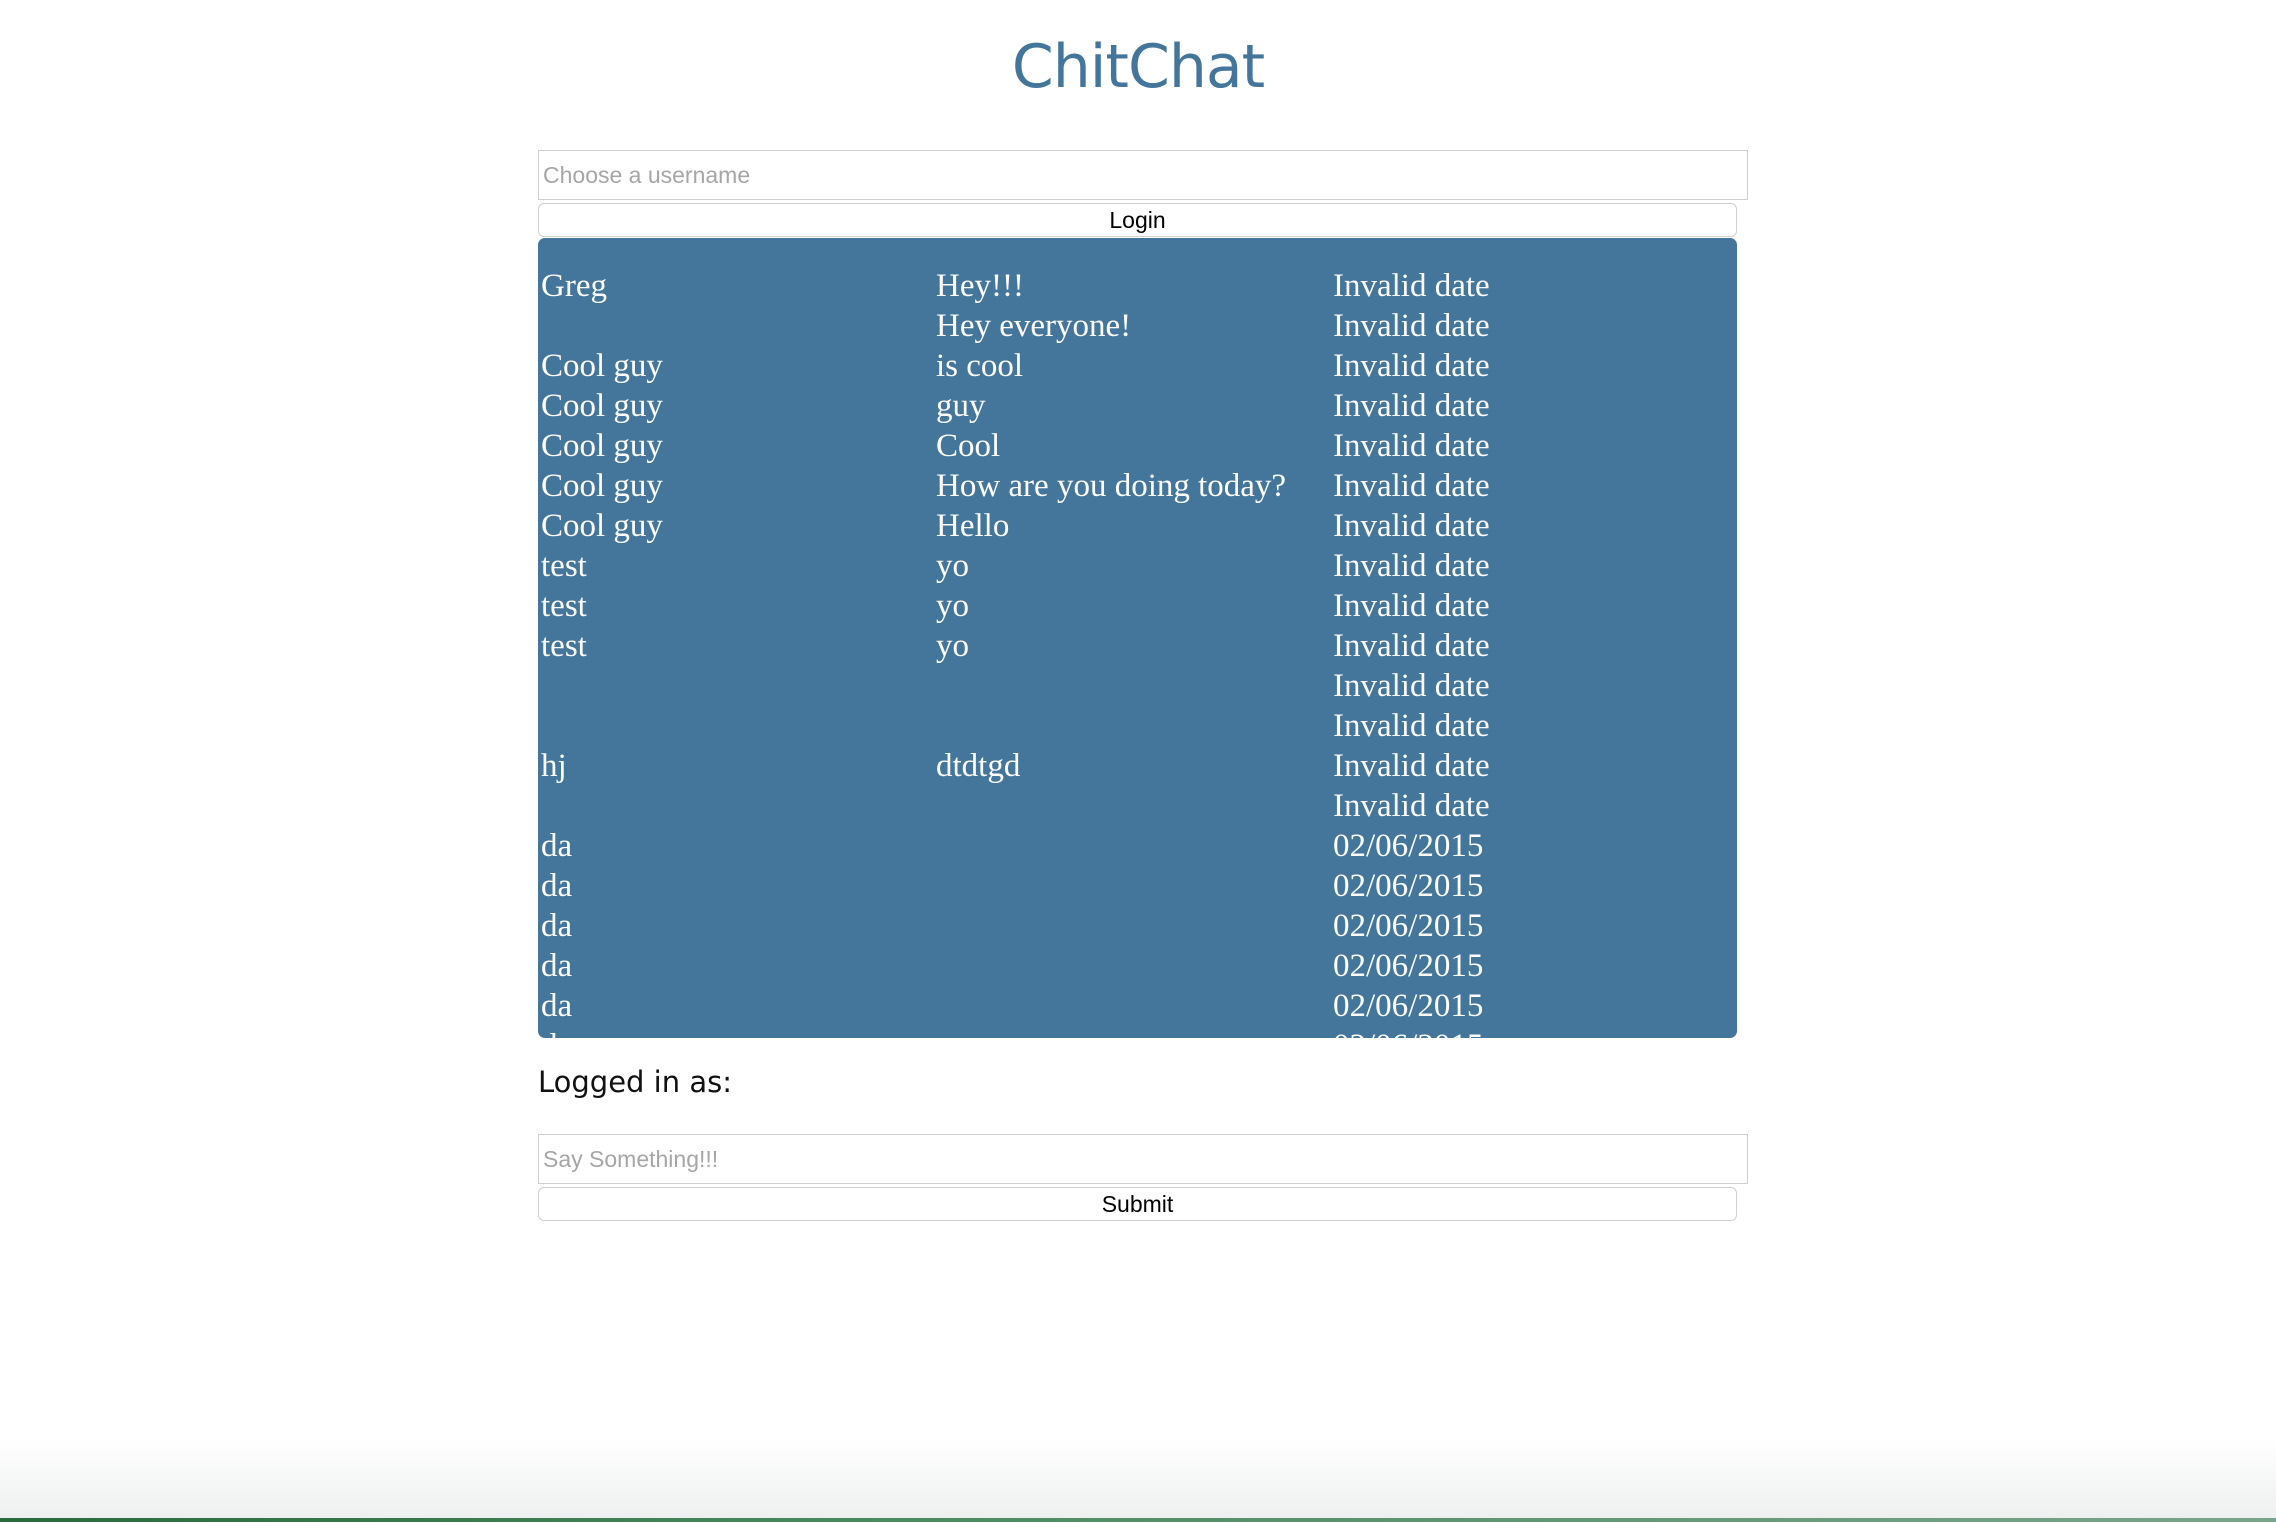  What do you see at coordinates (1034, 326) in the screenshot?
I see `message-text: Hey everyone!` at bounding box center [1034, 326].